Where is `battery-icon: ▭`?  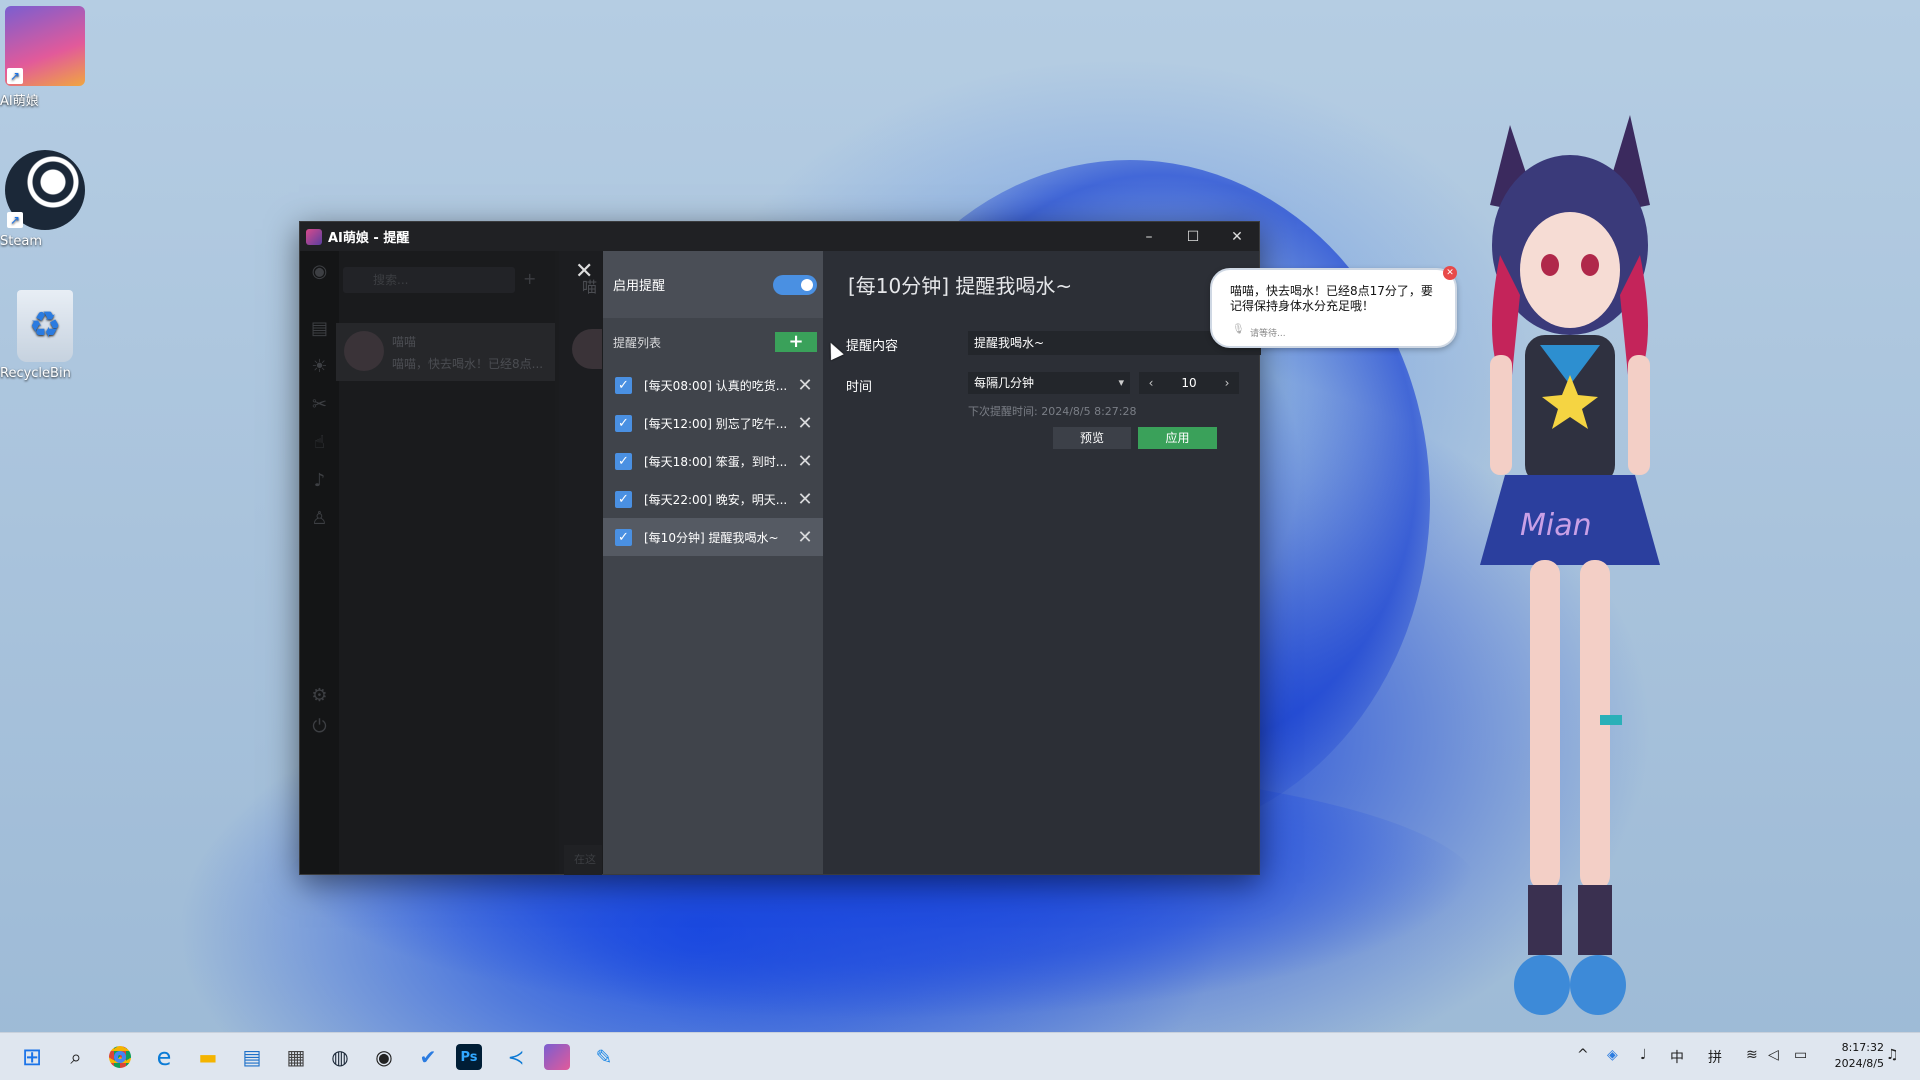 battery-icon: ▭ is located at coordinates (1800, 1055).